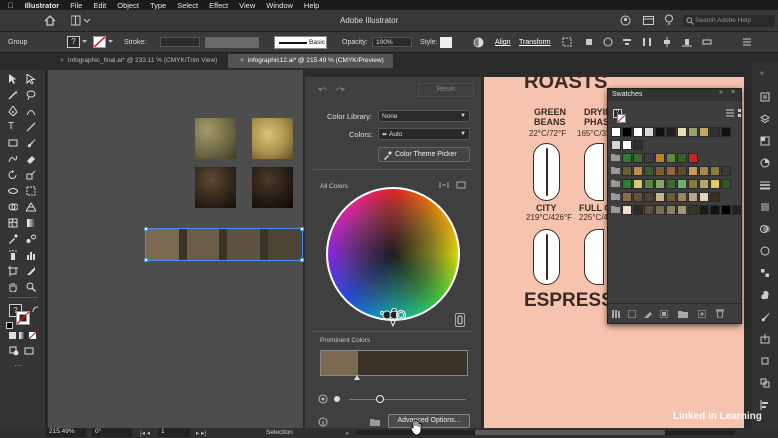  What do you see at coordinates (346, 433) in the screenshot?
I see `scroll-left-icon: ◂` at bounding box center [346, 433].